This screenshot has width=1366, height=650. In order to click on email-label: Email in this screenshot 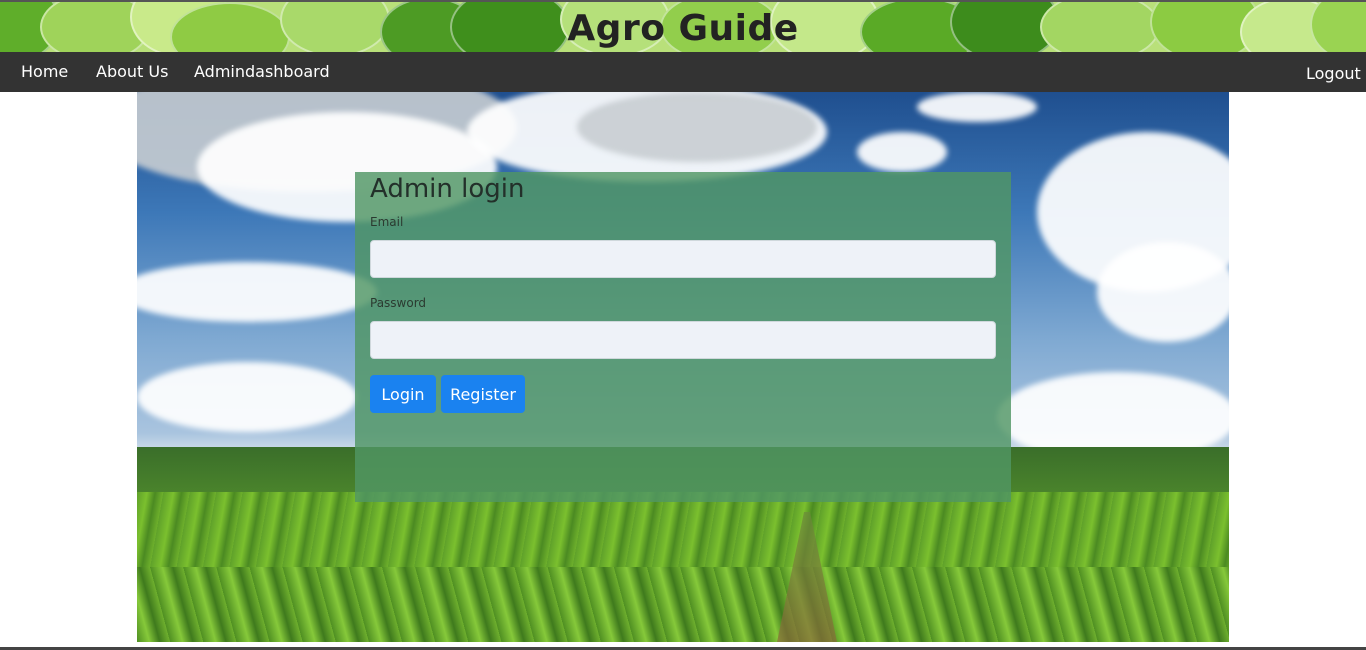, I will do `click(387, 222)`.